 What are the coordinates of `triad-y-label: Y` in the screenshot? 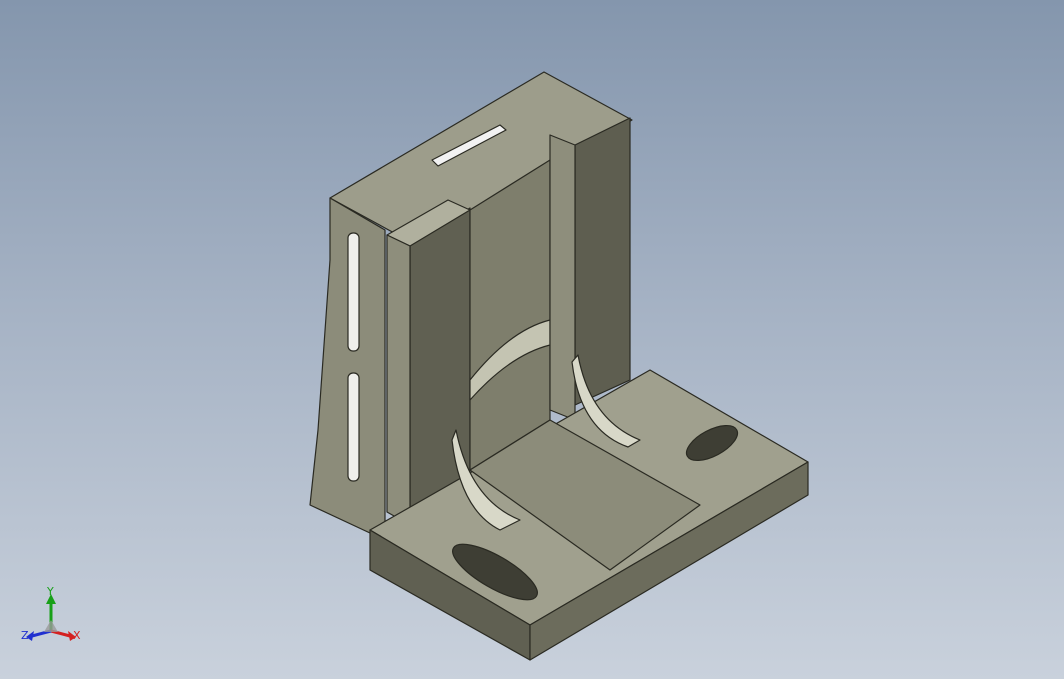 It's located at (50, 591).